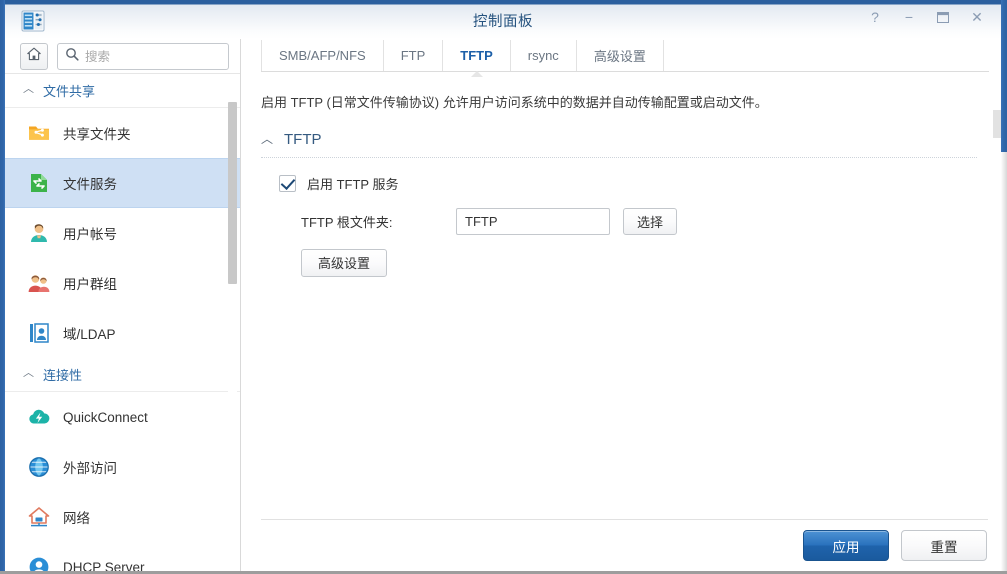 The height and width of the screenshot is (574, 1007). I want to click on reset-button: 重置, so click(944, 545).